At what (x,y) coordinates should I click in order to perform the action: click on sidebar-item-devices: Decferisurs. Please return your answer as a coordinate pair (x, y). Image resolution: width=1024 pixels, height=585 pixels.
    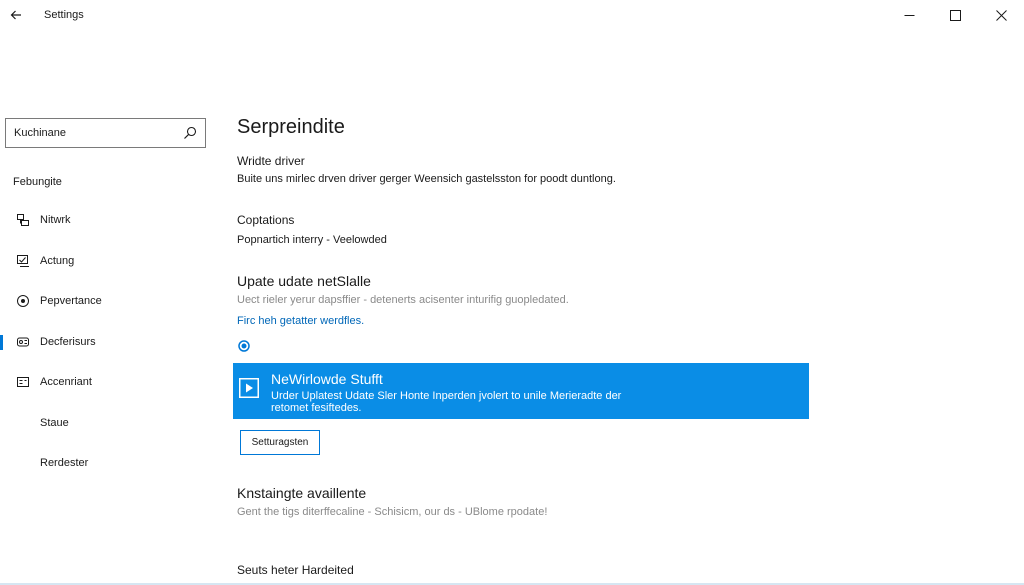
    Looking at the image, I should click on (111, 342).